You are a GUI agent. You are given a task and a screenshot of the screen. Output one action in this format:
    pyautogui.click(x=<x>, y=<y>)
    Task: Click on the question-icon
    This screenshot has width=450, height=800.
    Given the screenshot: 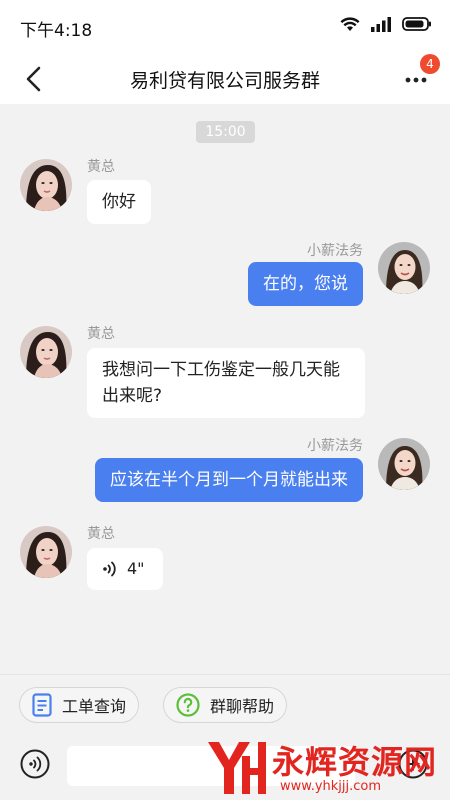 What is the action you would take?
    pyautogui.click(x=188, y=705)
    